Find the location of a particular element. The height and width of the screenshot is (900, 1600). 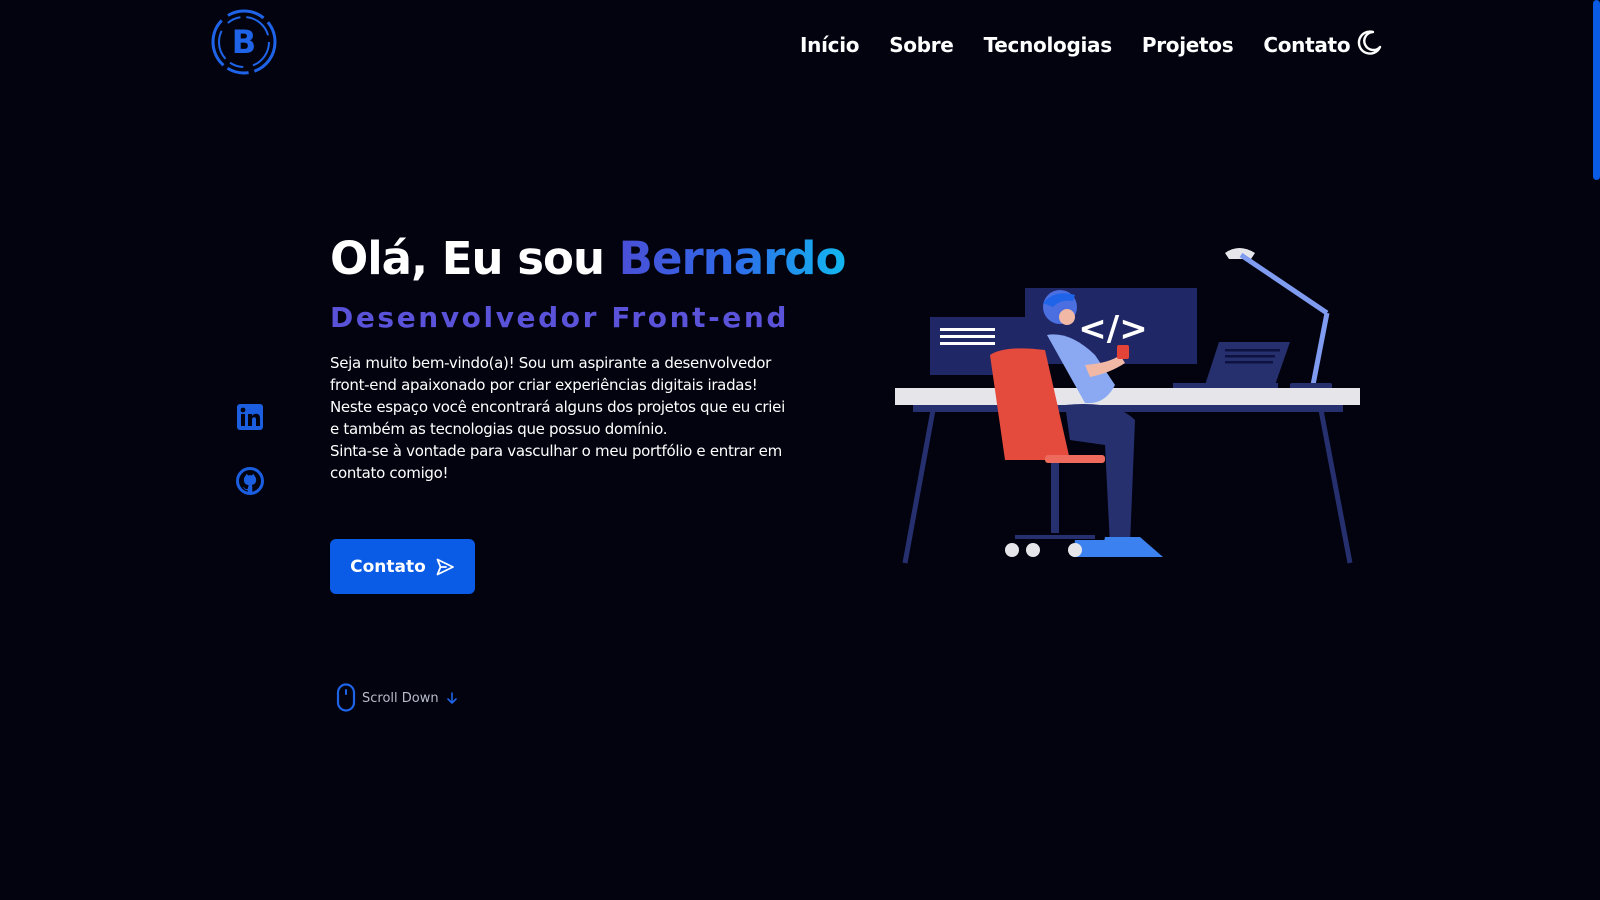

nav-link-contato: Contato is located at coordinates (1306, 45).